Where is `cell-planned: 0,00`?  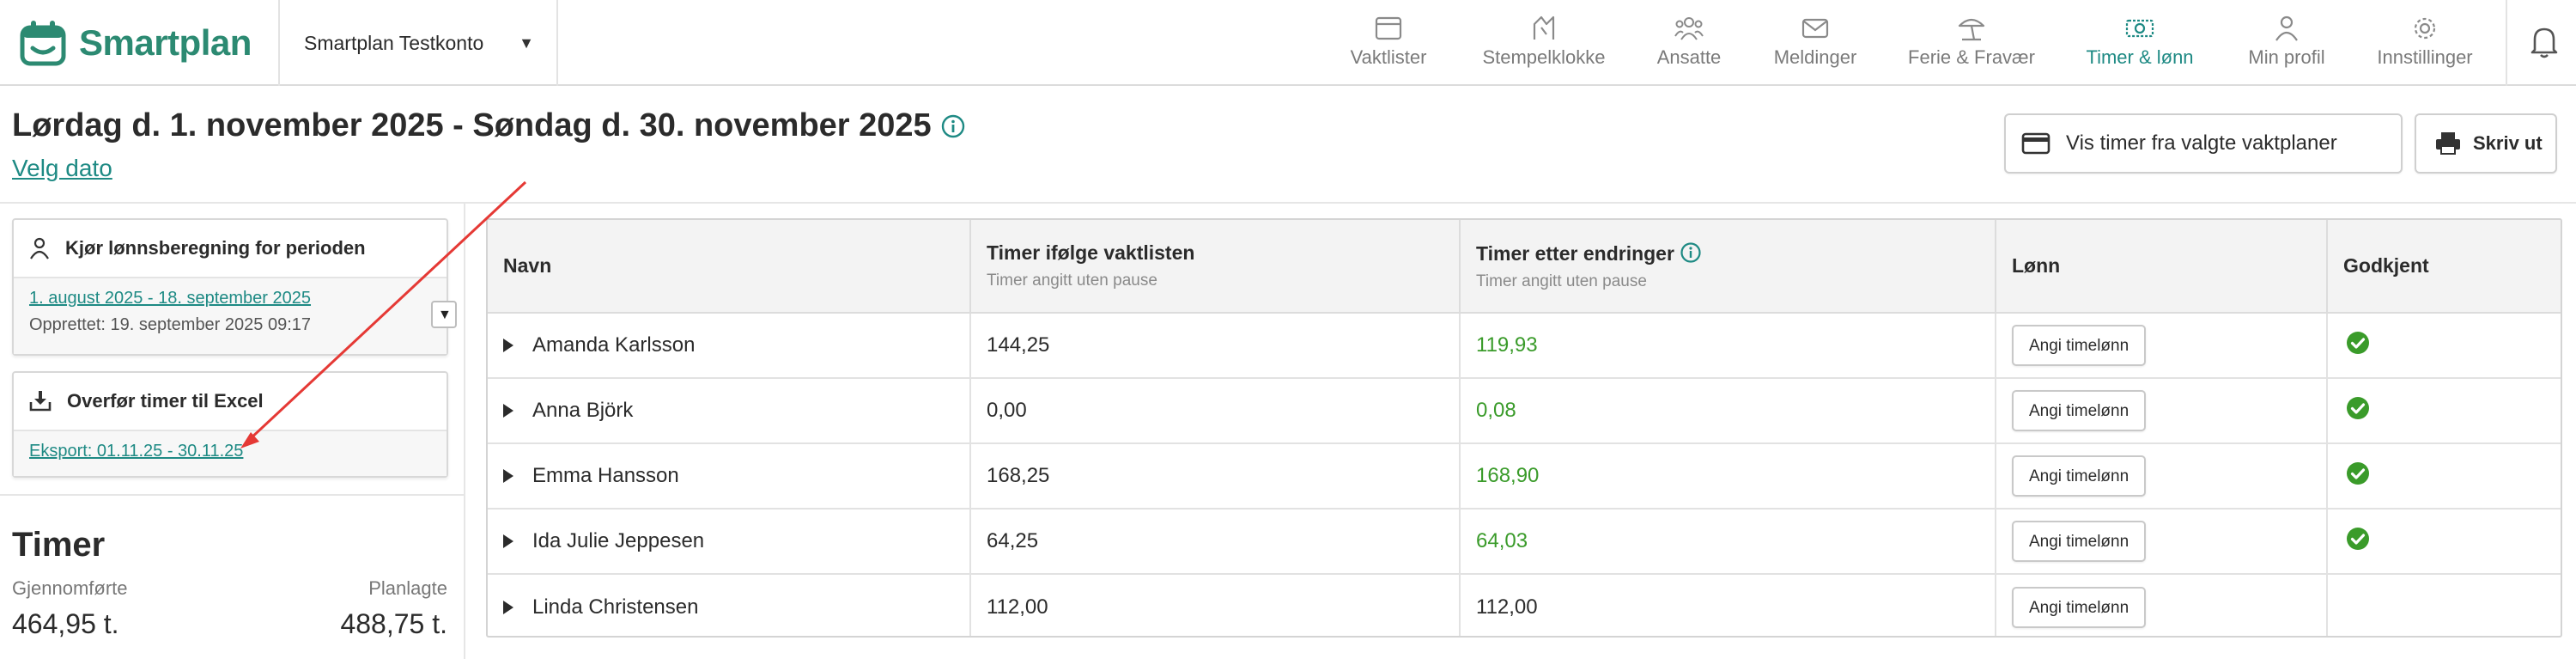 cell-planned: 0,00 is located at coordinates (1215, 411).